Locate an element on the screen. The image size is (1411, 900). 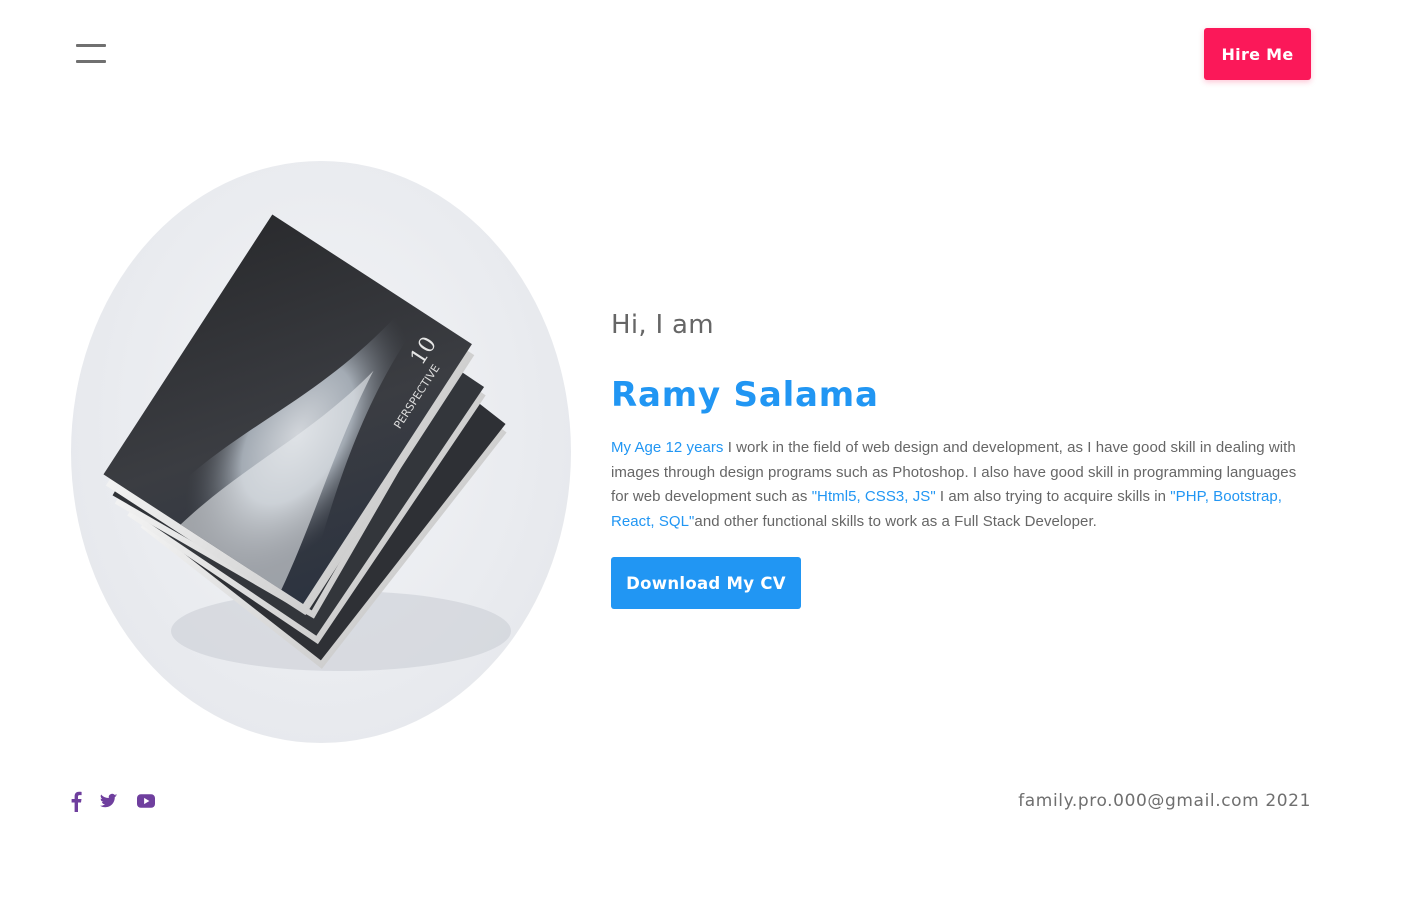
download-cv-button: Download My CV is located at coordinates (706, 583).